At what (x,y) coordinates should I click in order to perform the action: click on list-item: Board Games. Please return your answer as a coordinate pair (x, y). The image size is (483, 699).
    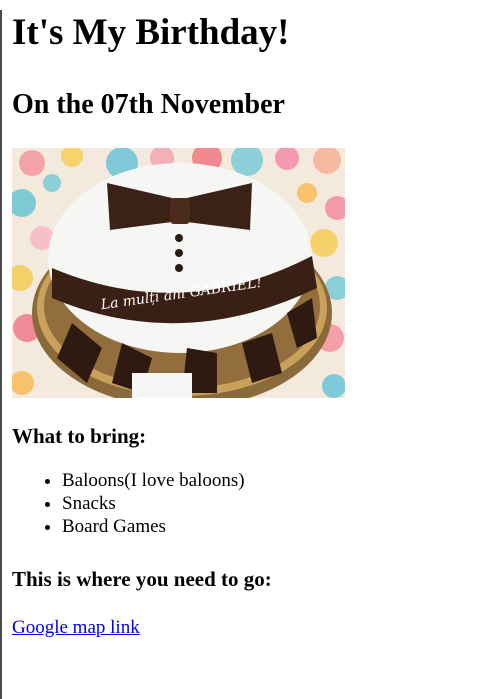
    Looking at the image, I should click on (272, 526).